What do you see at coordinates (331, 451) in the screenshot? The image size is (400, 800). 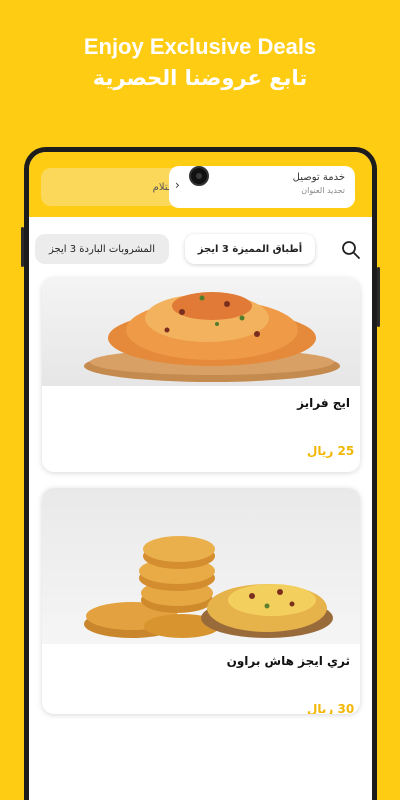 I see `product-price: 25 ريال` at bounding box center [331, 451].